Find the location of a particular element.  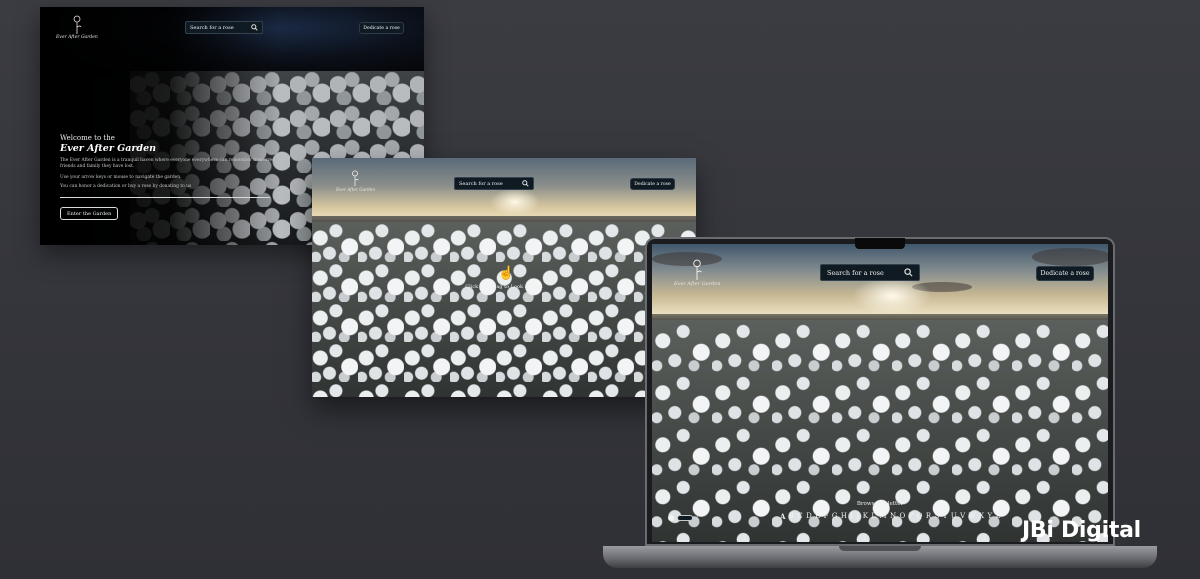

camera-notch is located at coordinates (880, 243).